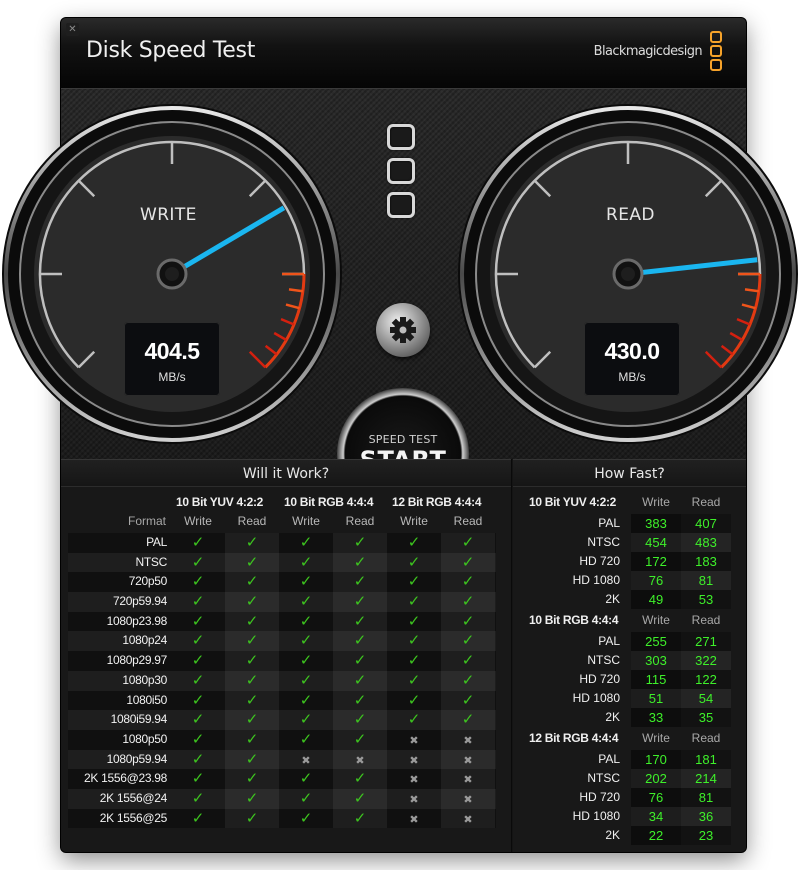  Describe the element at coordinates (403, 439) in the screenshot. I see `start-button-caption: SPEED TEST` at that location.